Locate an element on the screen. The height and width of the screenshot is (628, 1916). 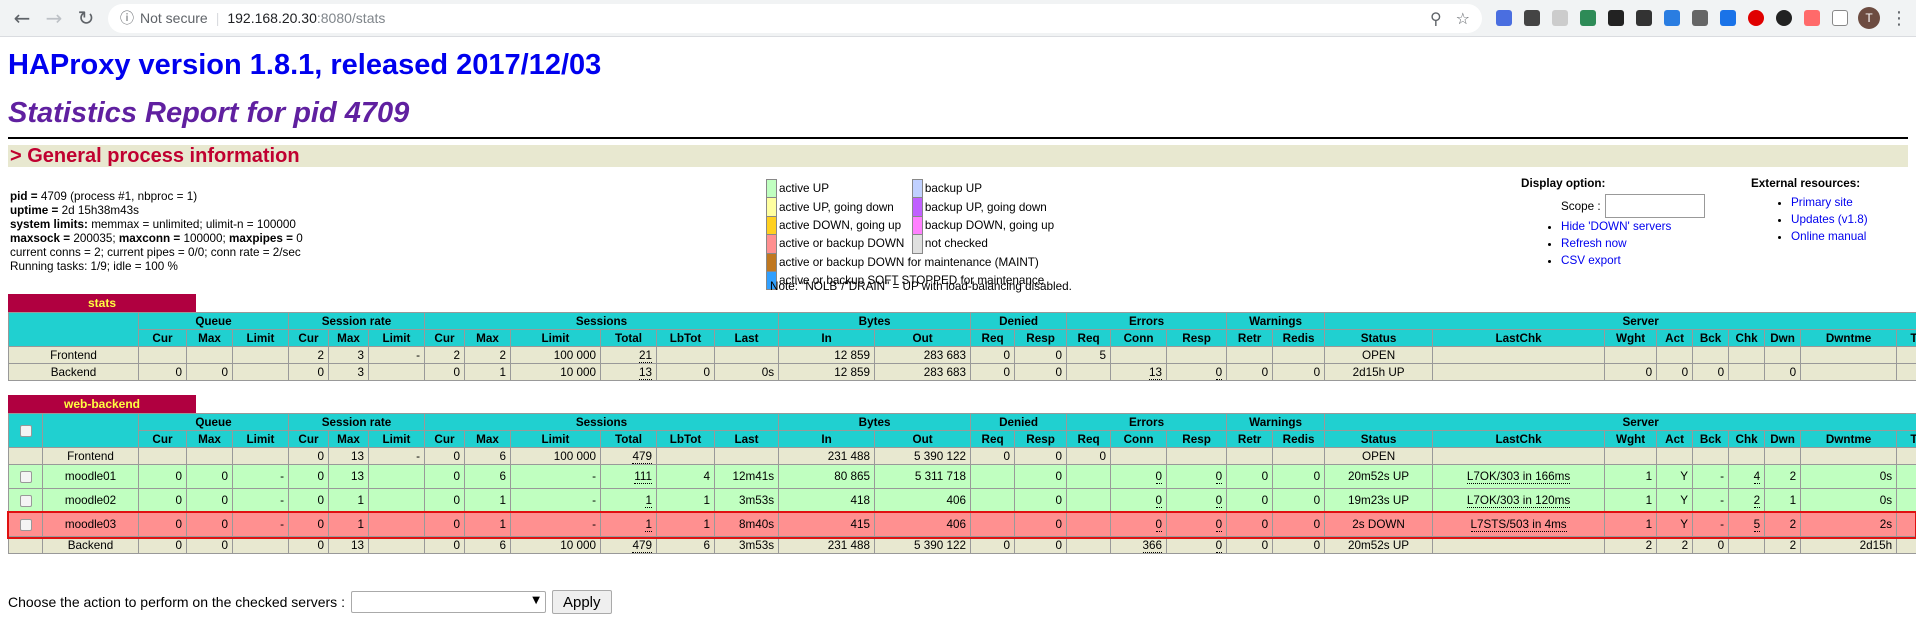
csv-export-link: CSV export is located at coordinates (1591, 260).